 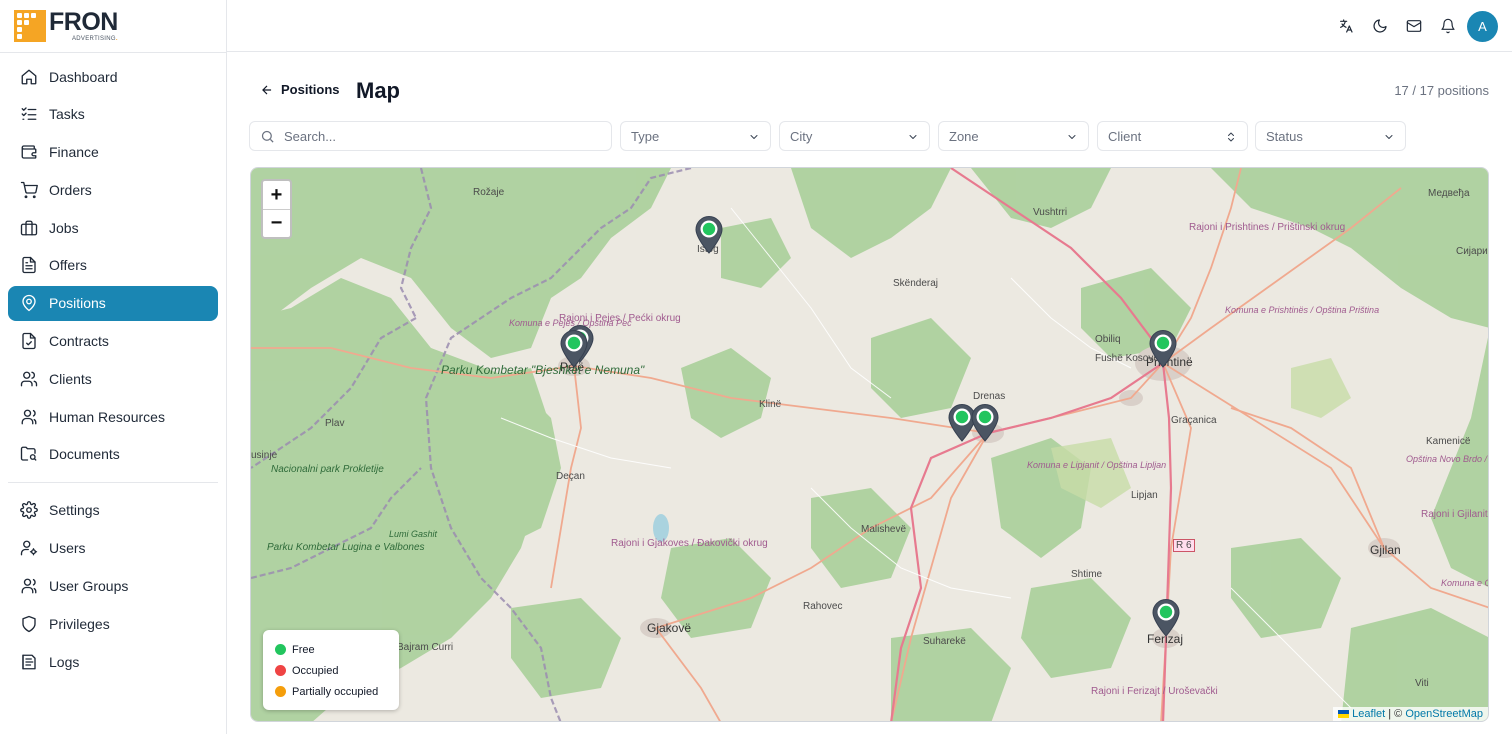 I want to click on sidebar-item-label: Documents, so click(x=84, y=454).